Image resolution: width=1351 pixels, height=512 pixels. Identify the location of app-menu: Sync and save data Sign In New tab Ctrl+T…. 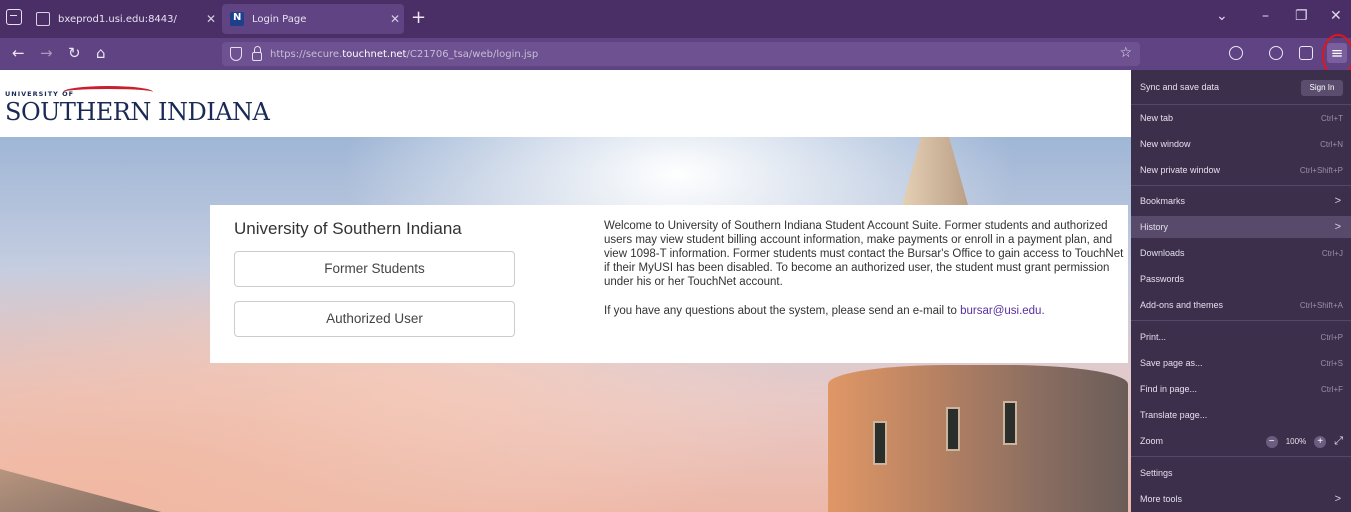
(1241, 291).